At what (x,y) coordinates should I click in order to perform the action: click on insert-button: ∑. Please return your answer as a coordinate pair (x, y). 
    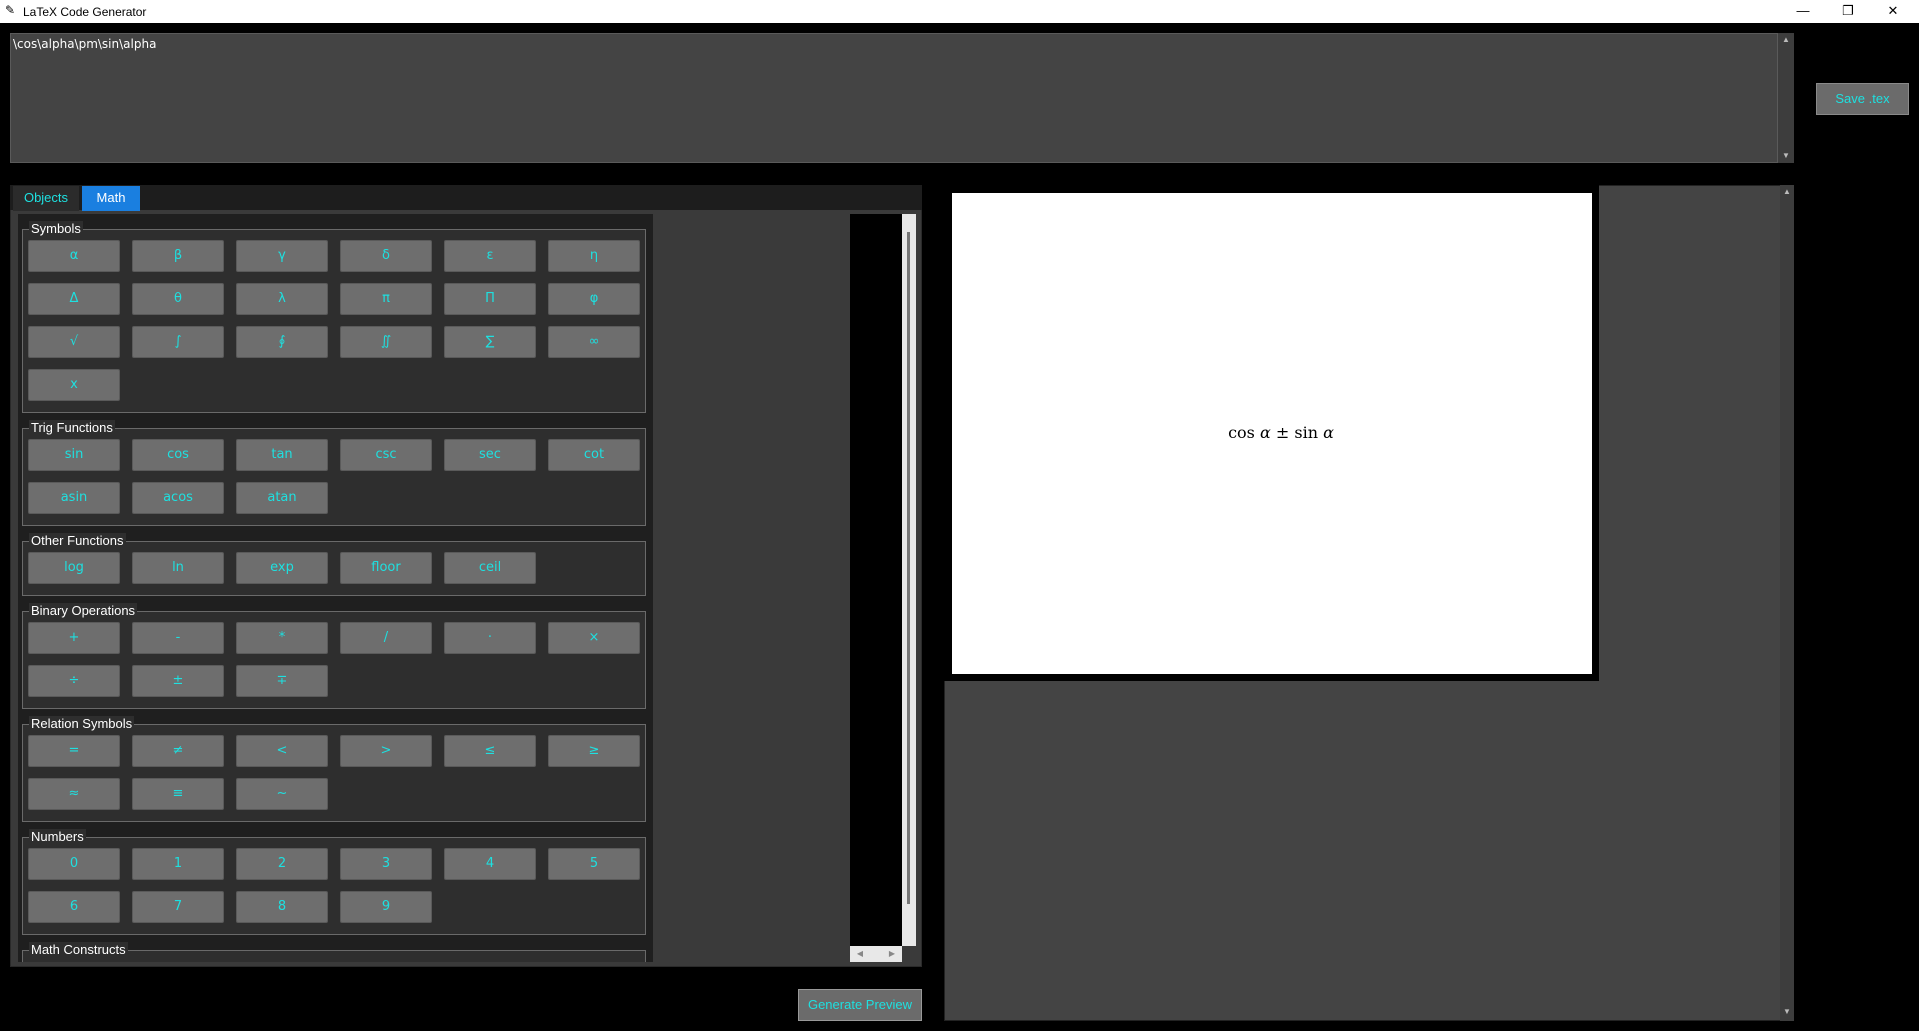
    Looking at the image, I should click on (490, 342).